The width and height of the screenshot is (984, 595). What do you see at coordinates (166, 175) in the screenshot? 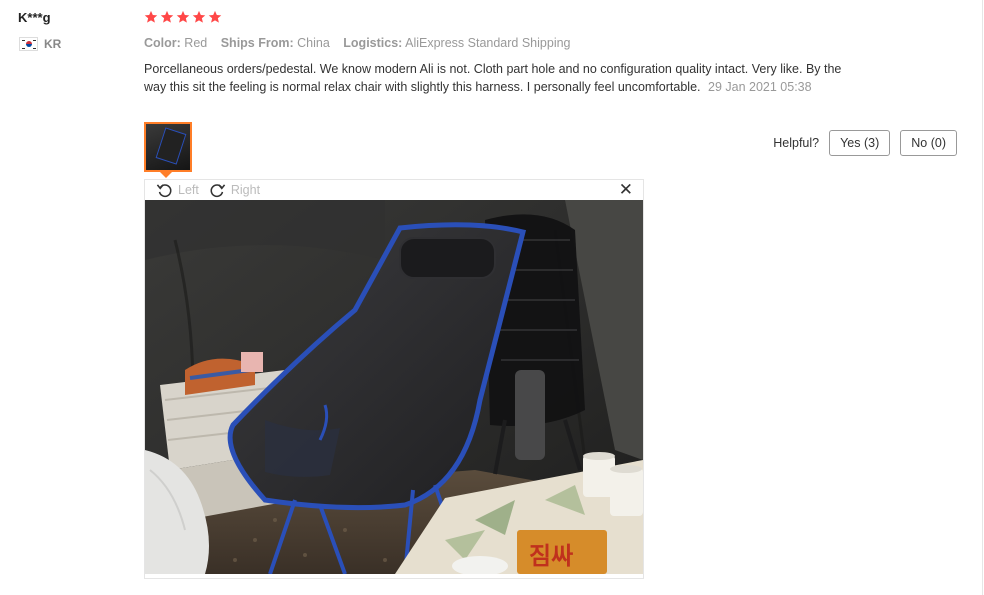
I see `thumbnail-caret-icon` at bounding box center [166, 175].